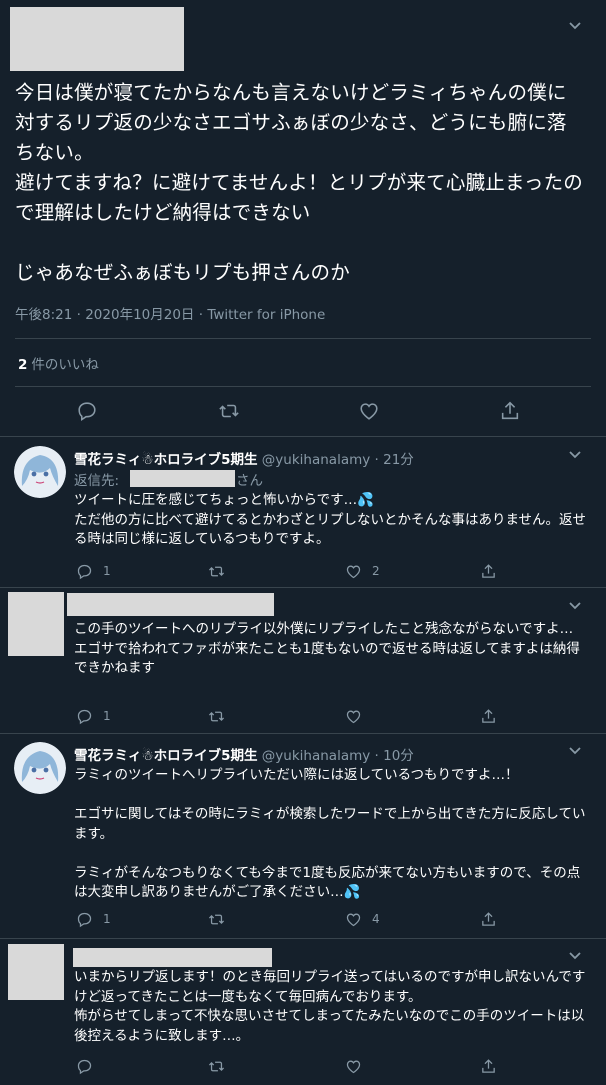 The width and height of the screenshot is (606, 1085). I want to click on tweet-menu-chevron-icon, so click(575, 26).